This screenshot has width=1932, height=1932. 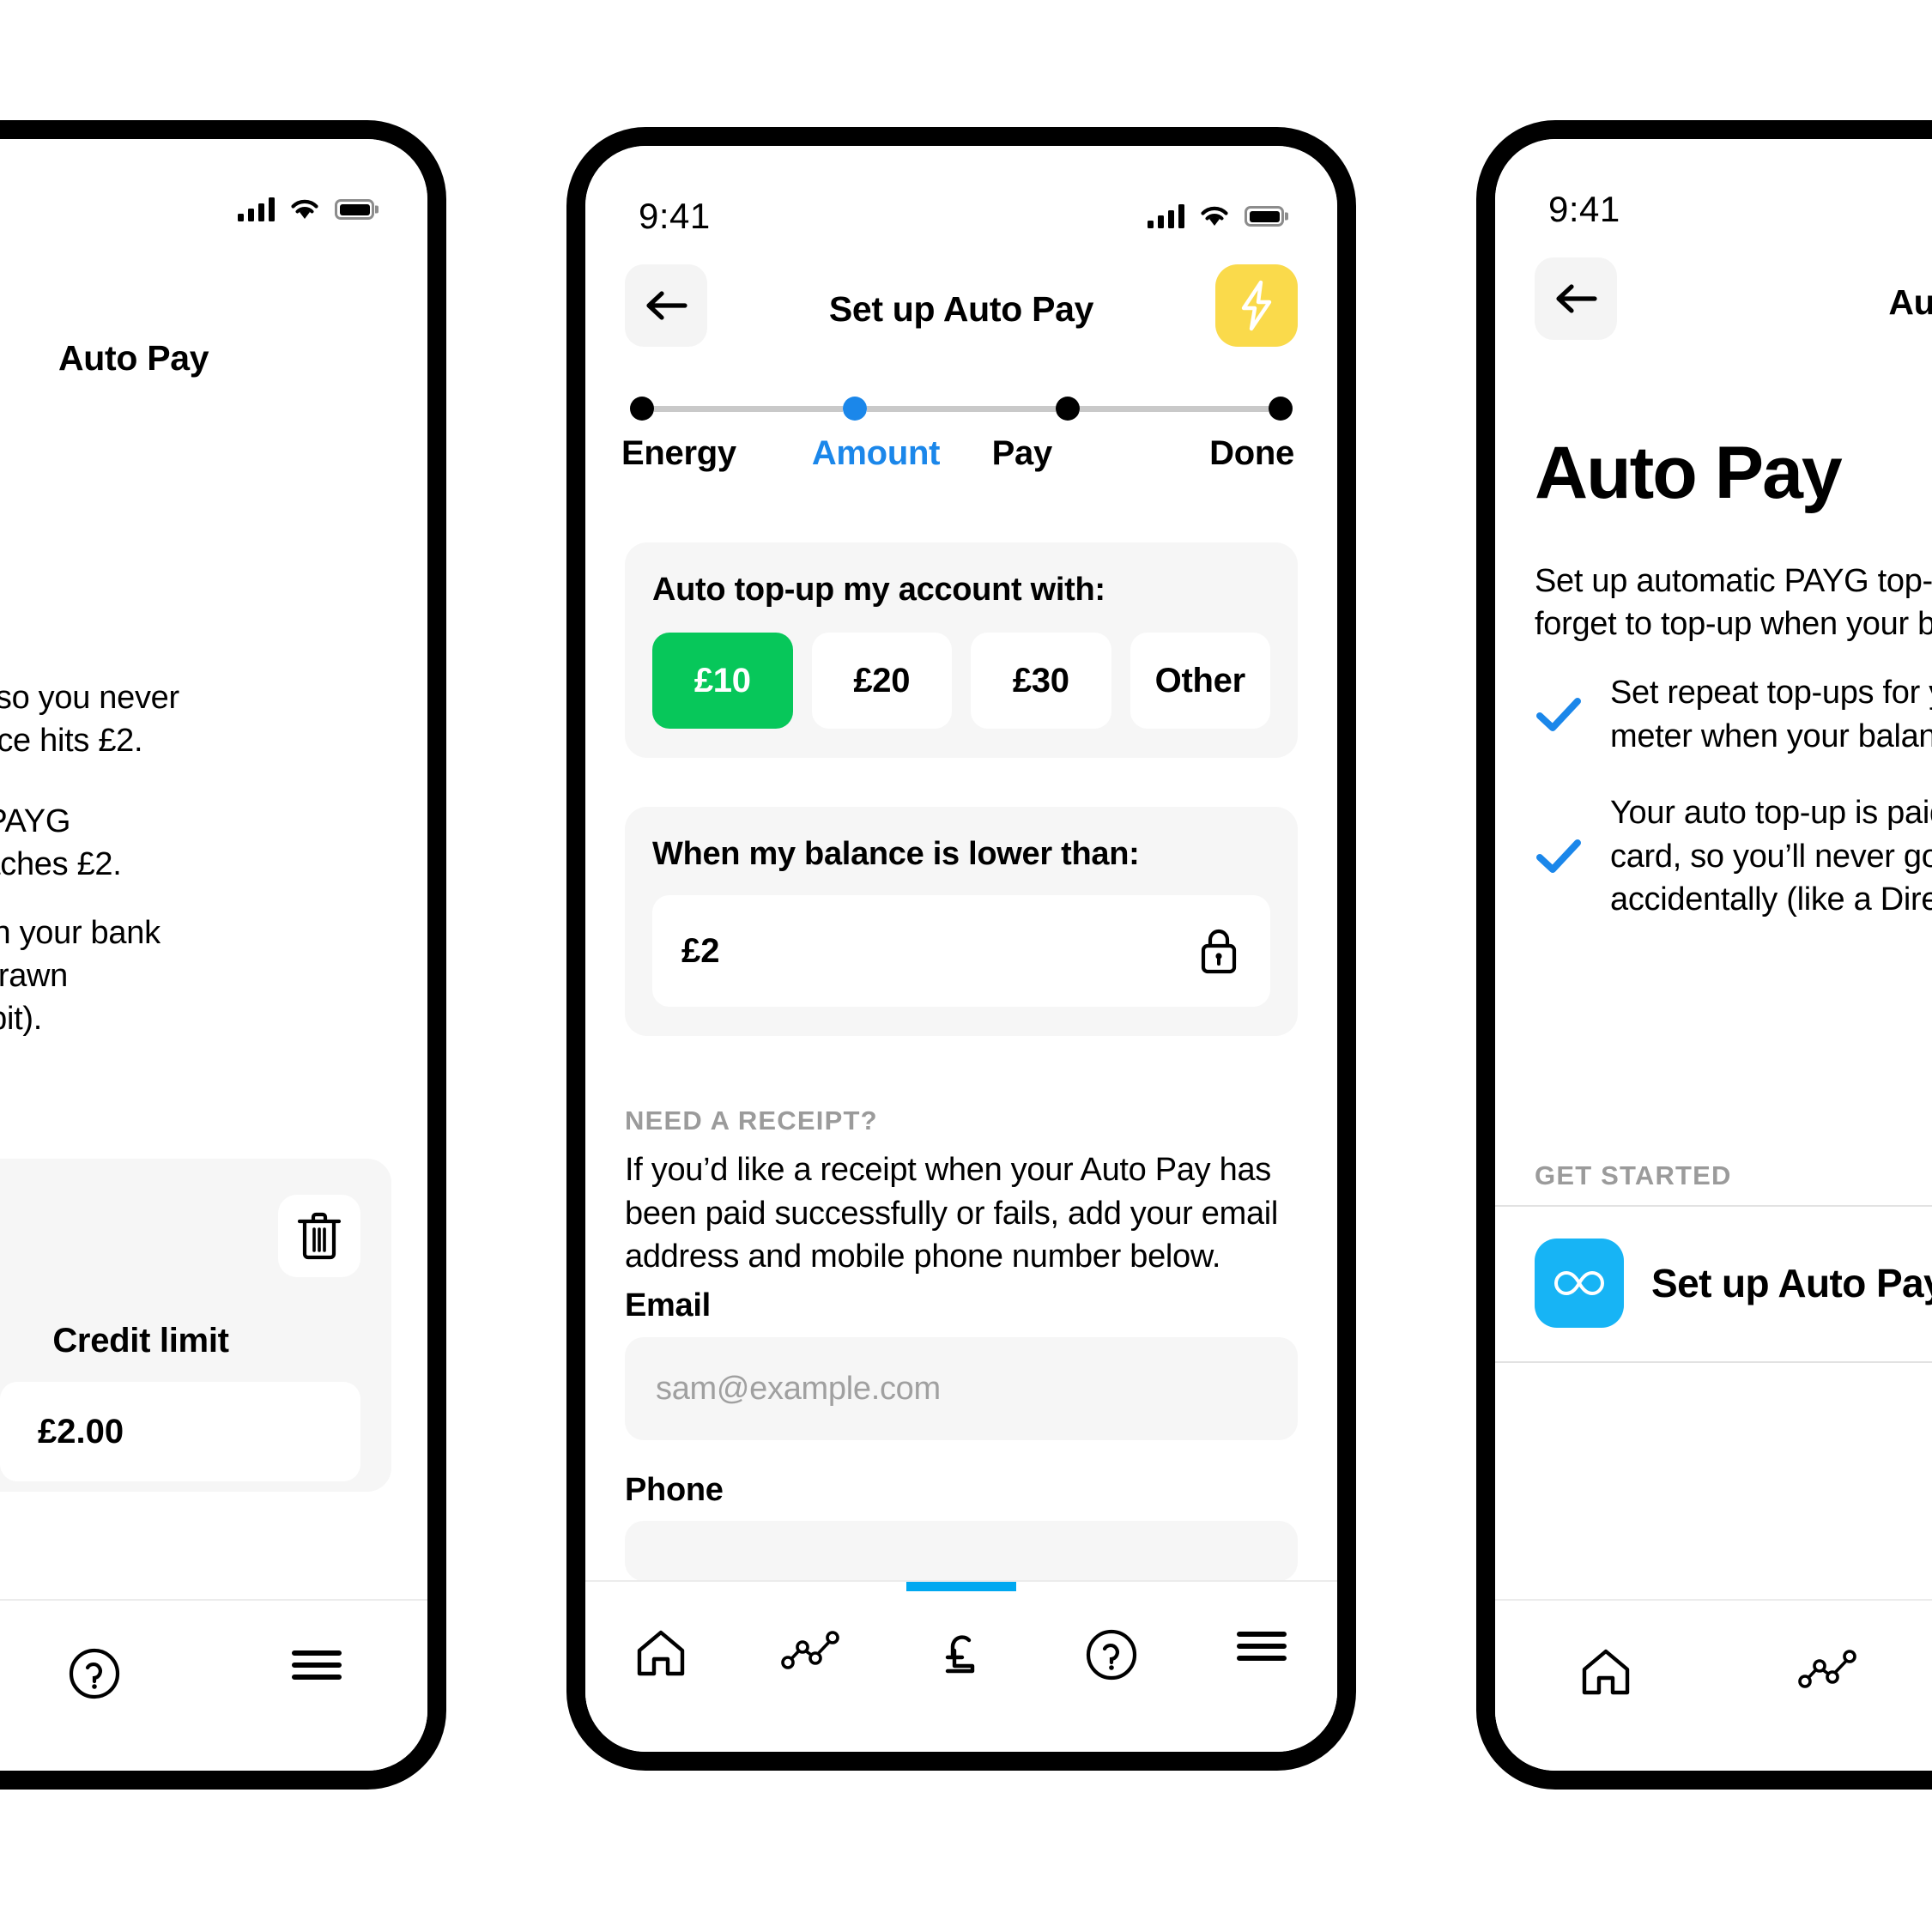 What do you see at coordinates (1771, 736) in the screenshot?
I see `benefit-1-line2: meter when your balance` at bounding box center [1771, 736].